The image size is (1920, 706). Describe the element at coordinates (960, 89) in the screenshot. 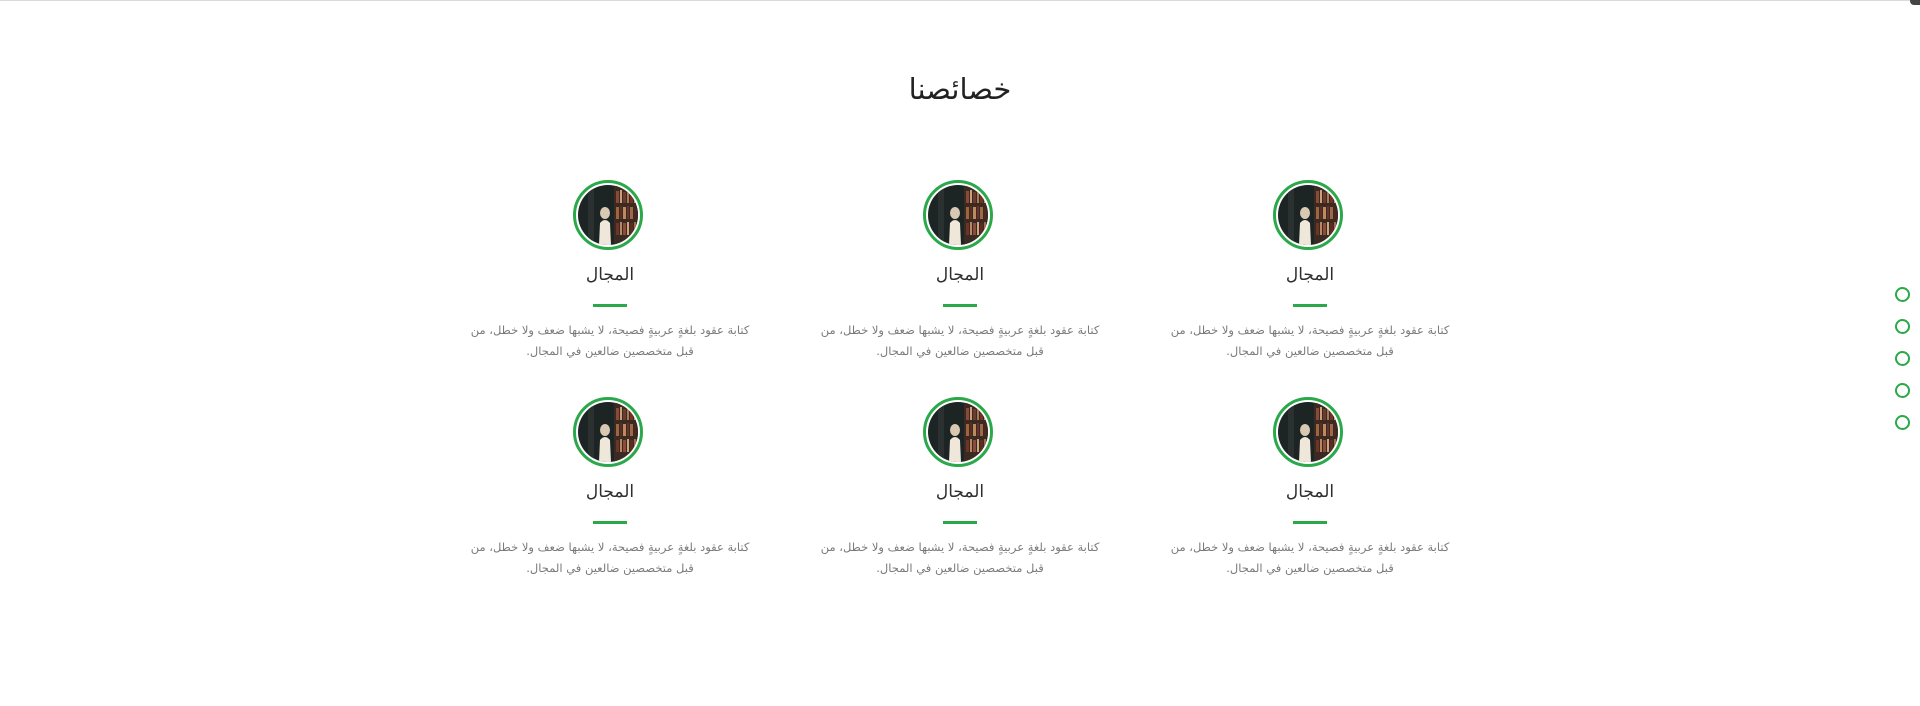

I see `section-title: خصائصنا` at that location.